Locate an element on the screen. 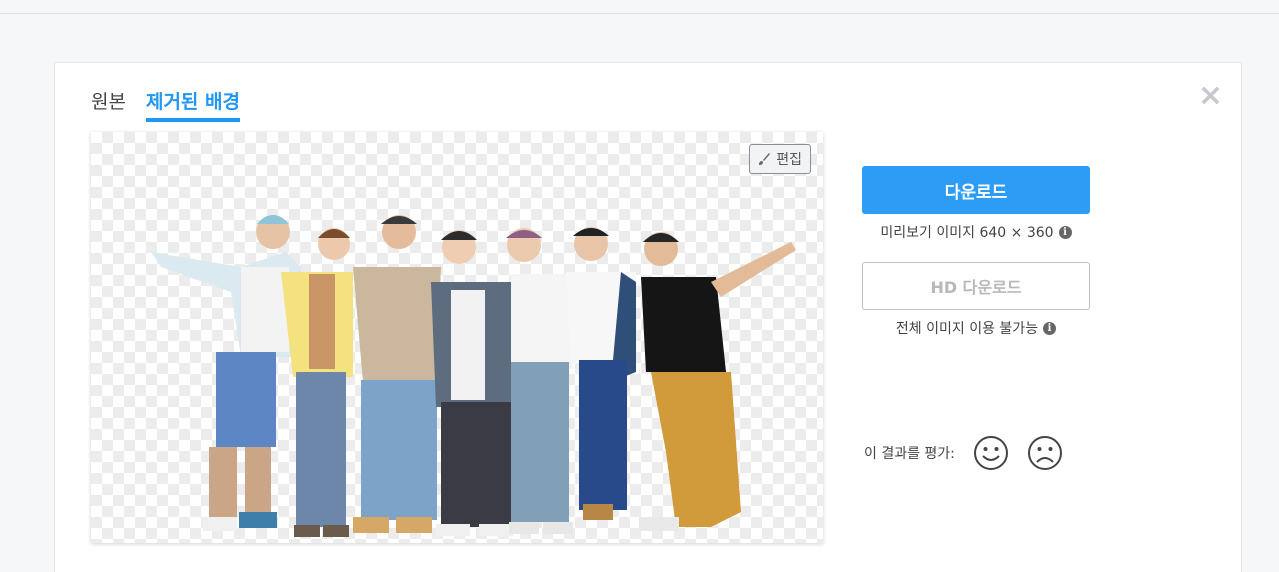 The width and height of the screenshot is (1279, 572). edit-label: 편집 is located at coordinates (789, 160).